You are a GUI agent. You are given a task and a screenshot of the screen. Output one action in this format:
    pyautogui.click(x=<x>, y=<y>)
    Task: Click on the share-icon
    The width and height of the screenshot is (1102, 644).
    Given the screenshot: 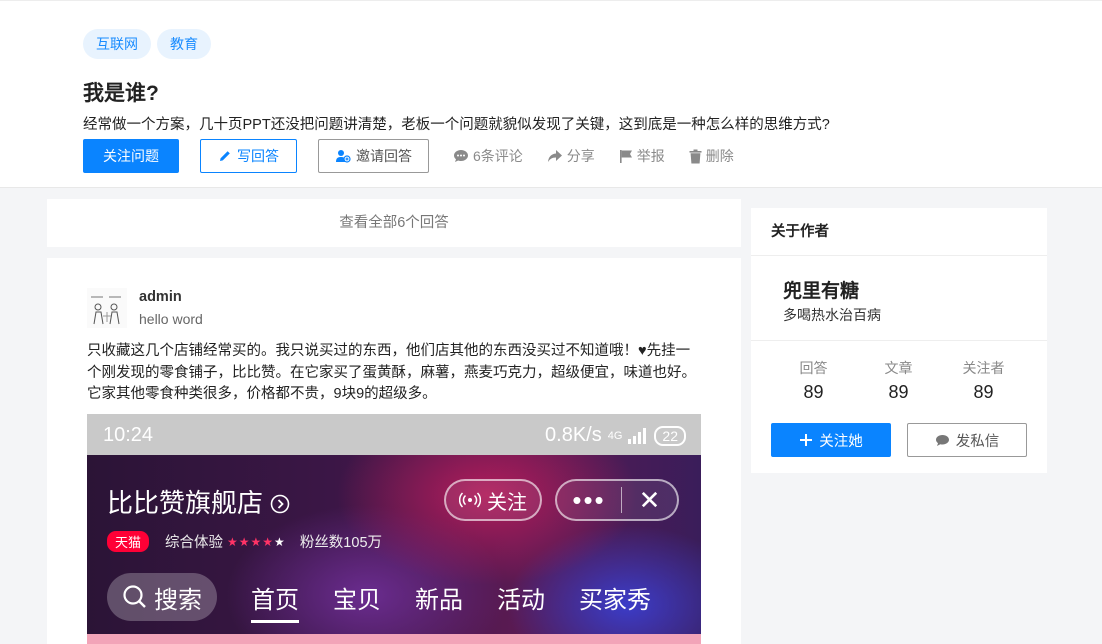 What is the action you would take?
    pyautogui.click(x=554, y=156)
    